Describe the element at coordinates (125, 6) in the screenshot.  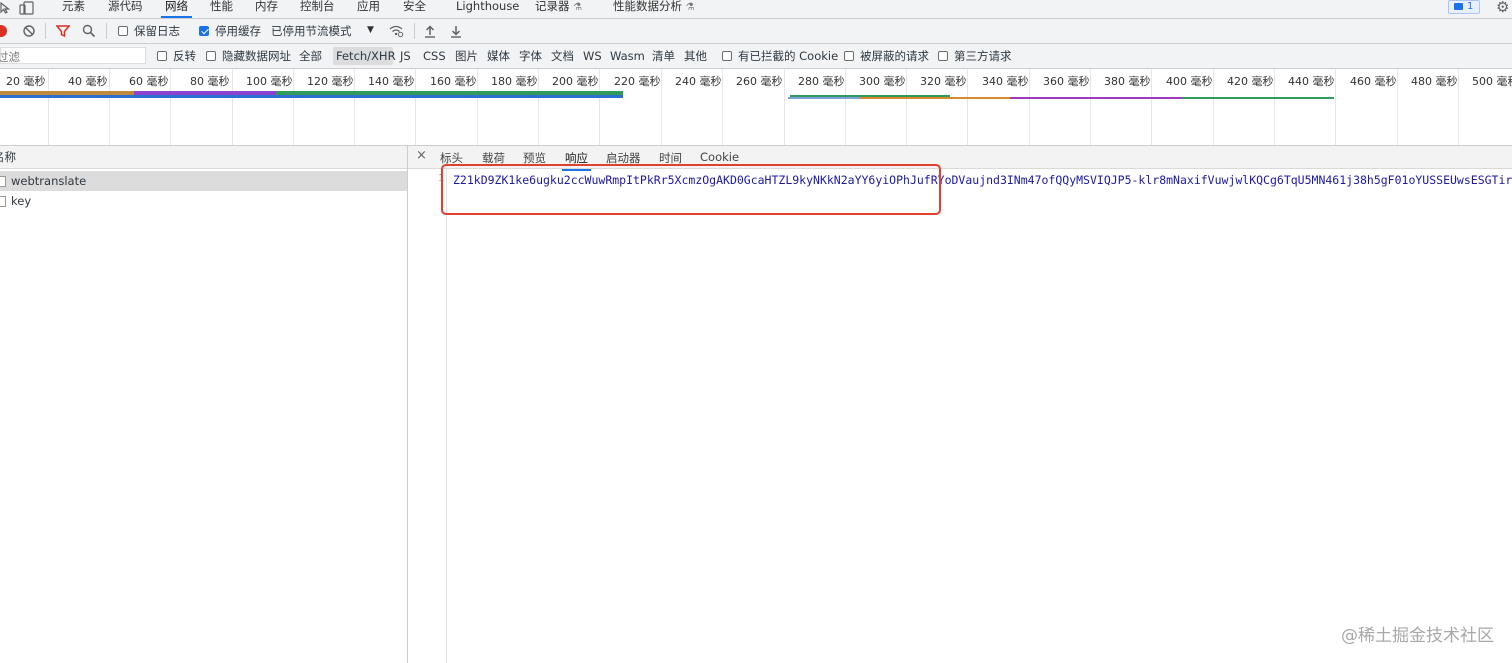
I see `tab-sources: 源代码` at that location.